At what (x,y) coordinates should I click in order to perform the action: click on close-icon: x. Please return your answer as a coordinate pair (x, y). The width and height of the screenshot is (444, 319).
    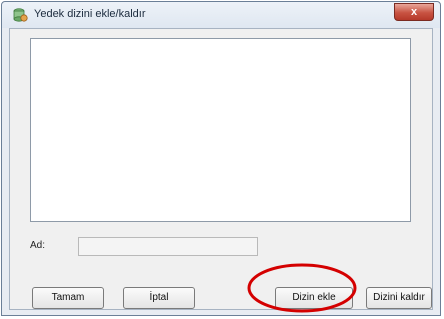
    Looking at the image, I should click on (414, 12).